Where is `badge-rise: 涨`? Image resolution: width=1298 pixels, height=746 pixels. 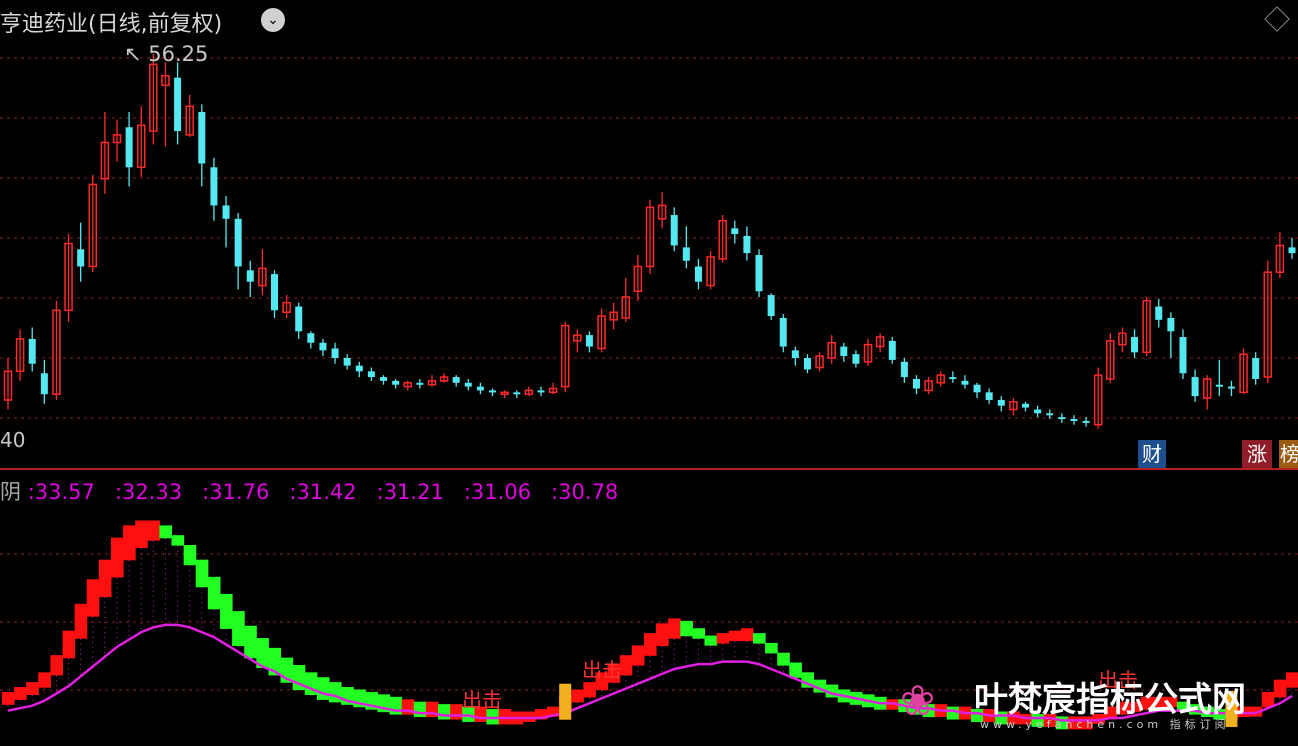
badge-rise: 涨 is located at coordinates (1257, 454).